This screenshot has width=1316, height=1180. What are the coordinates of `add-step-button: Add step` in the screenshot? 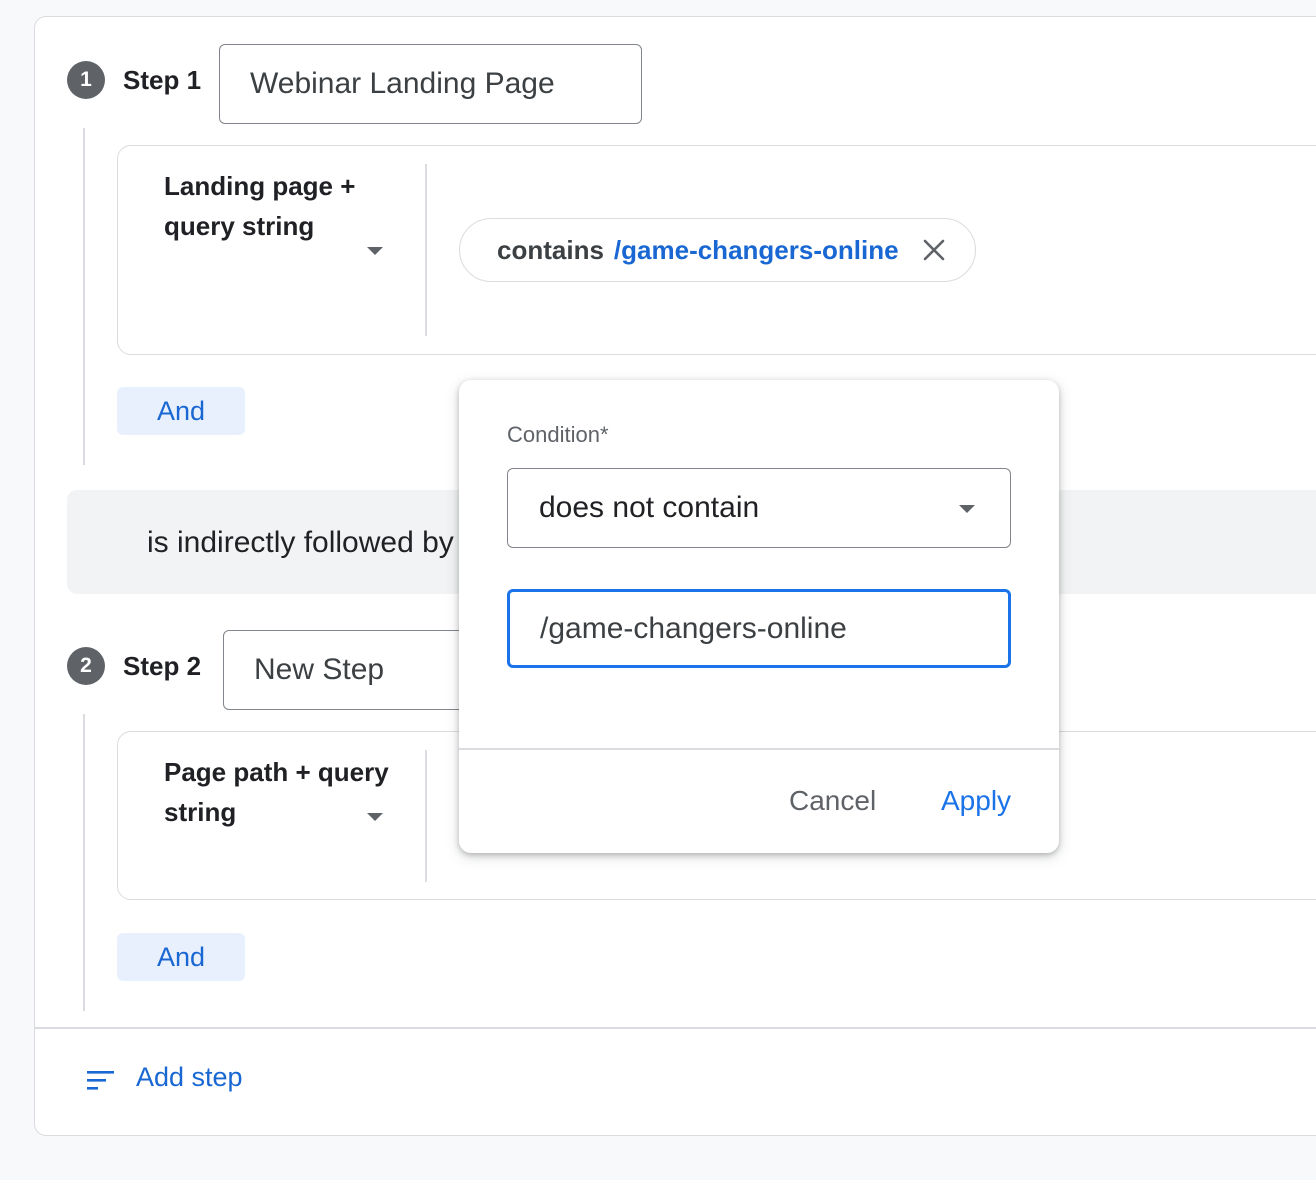 It's located at (164, 1077).